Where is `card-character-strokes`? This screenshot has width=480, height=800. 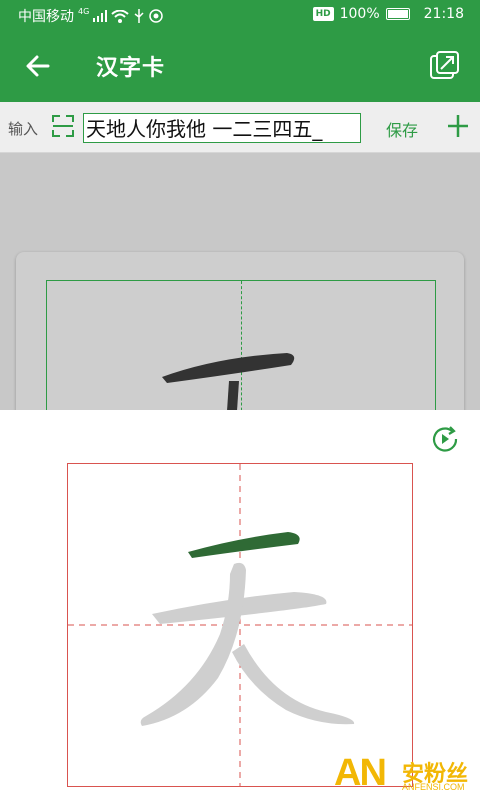
card-character-strokes is located at coordinates (228, 382).